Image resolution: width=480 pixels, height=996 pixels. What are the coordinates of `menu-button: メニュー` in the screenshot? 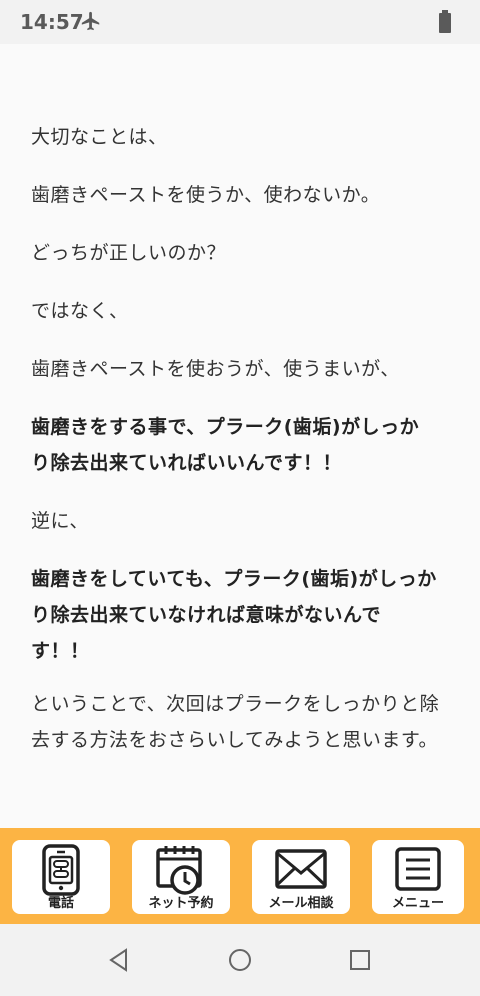 It's located at (418, 877).